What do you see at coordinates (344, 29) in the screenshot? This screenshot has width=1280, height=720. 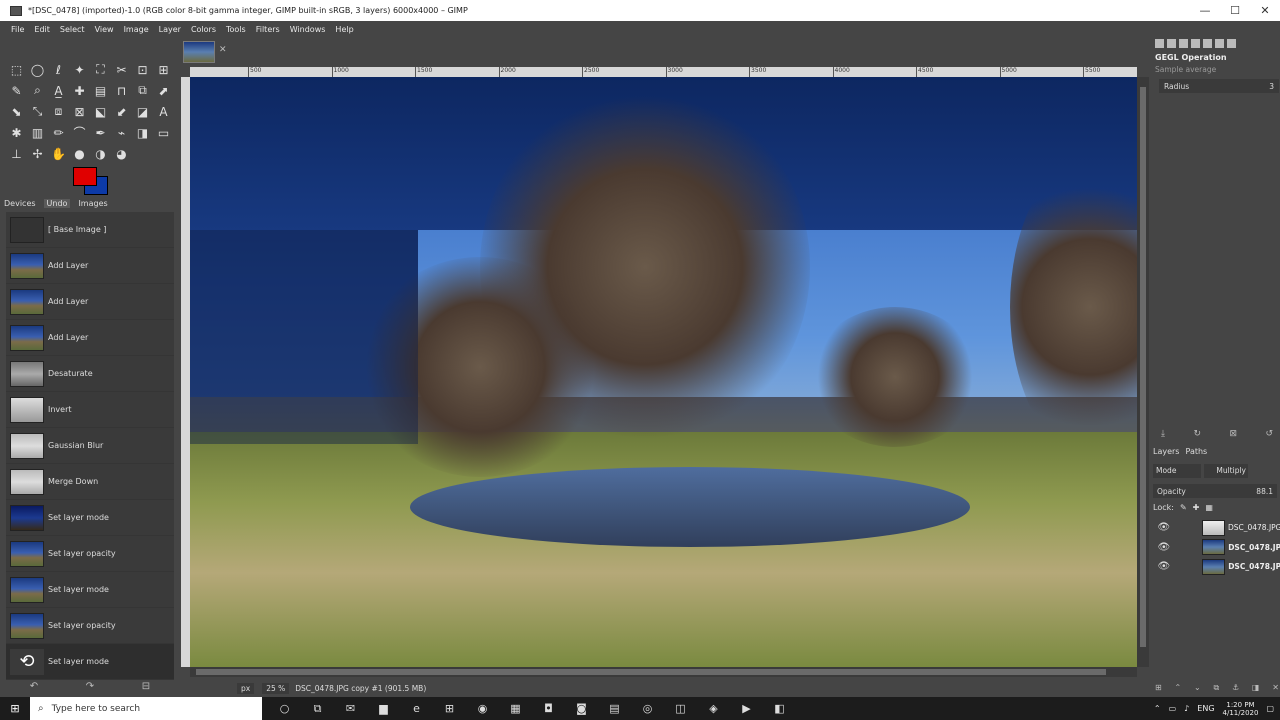 I see `menu-help: Help` at bounding box center [344, 29].